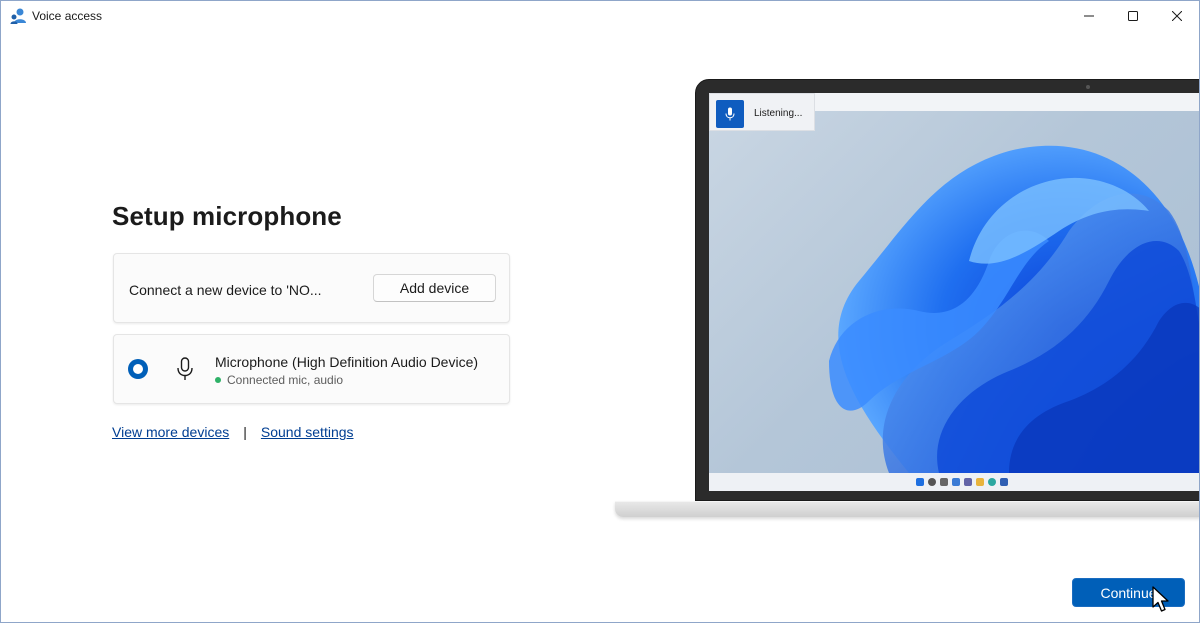 The height and width of the screenshot is (623, 1200). Describe the element at coordinates (968, 482) in the screenshot. I see `chat-icon` at that location.